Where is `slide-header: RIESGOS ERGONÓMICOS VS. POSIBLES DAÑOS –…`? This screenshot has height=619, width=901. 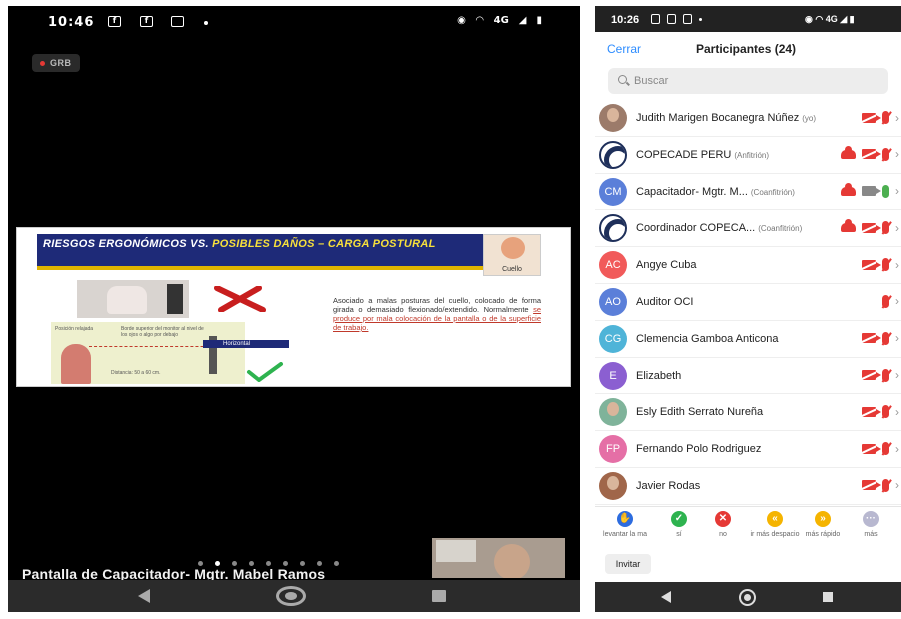 slide-header: RIESGOS ERGONÓMICOS VS. POSIBLES DAÑOS –… is located at coordinates (267, 252).